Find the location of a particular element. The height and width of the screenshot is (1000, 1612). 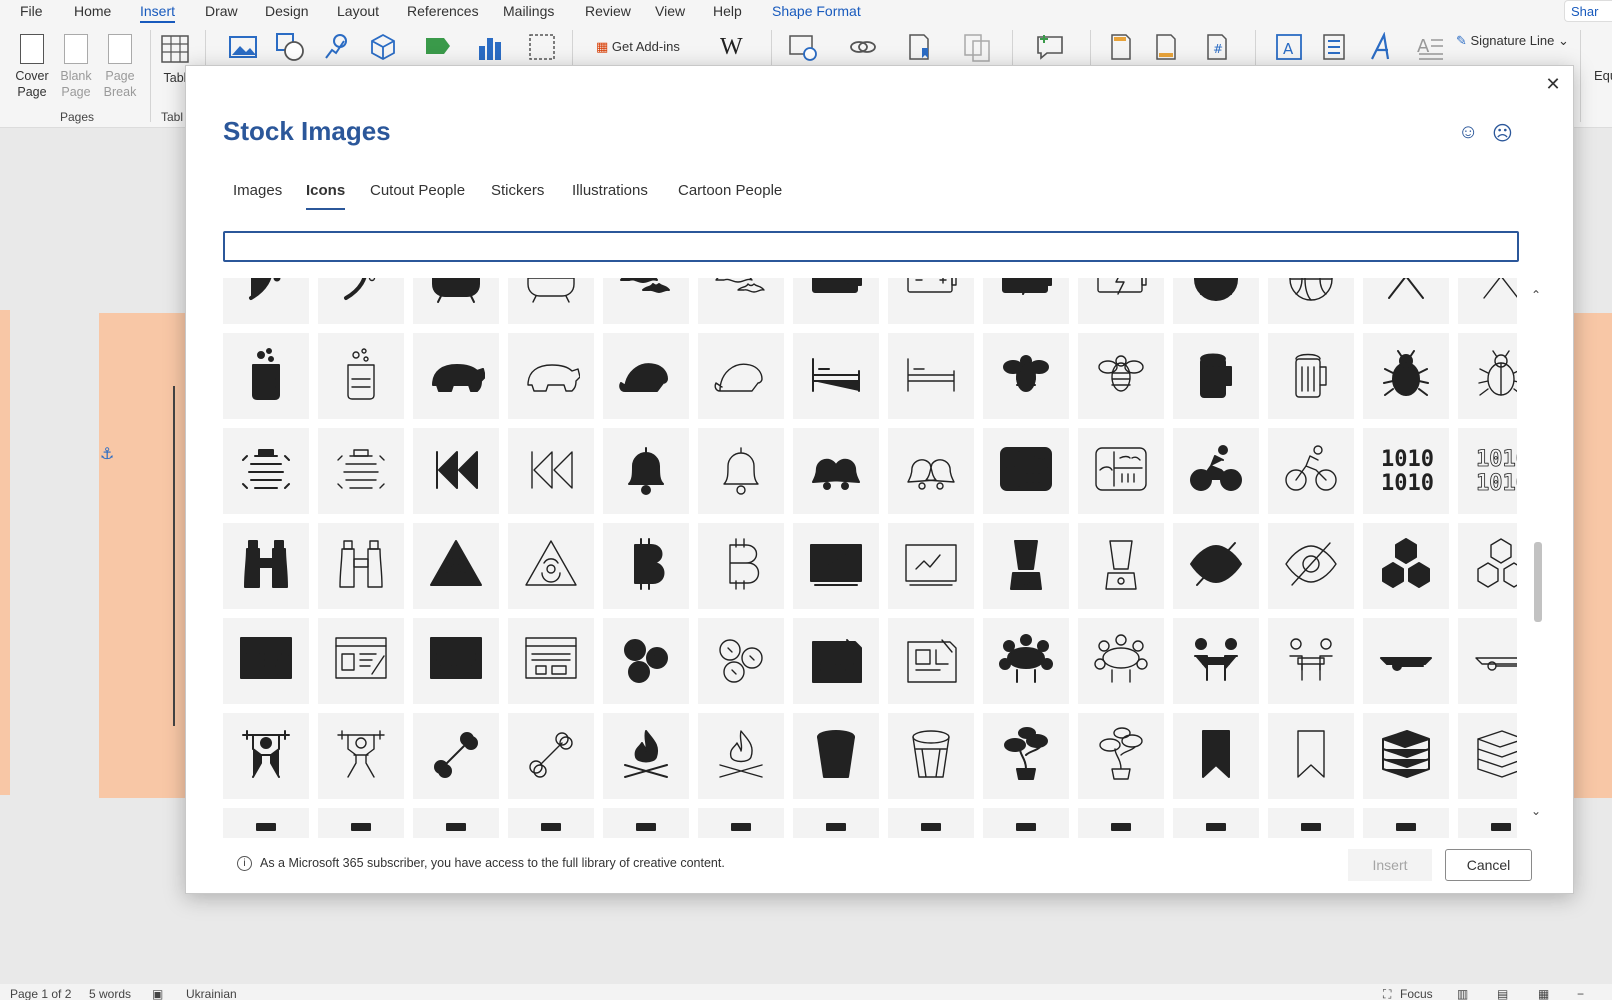

bookmark-ribbon-icon is located at coordinates (919, 47).